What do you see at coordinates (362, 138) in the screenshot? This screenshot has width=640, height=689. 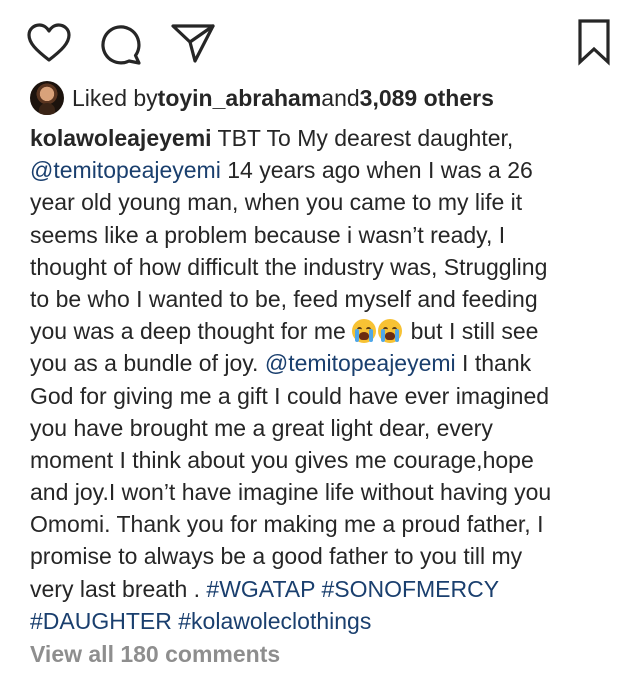 I see `caption-text: TBT To My dearest daughter,` at bounding box center [362, 138].